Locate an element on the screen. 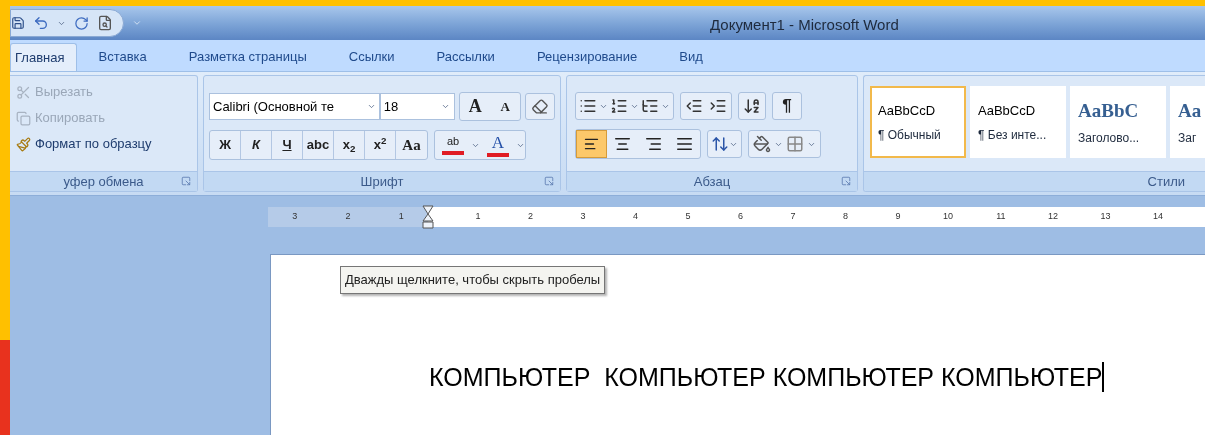  ruler-number: 14 is located at coordinates (1157, 217).